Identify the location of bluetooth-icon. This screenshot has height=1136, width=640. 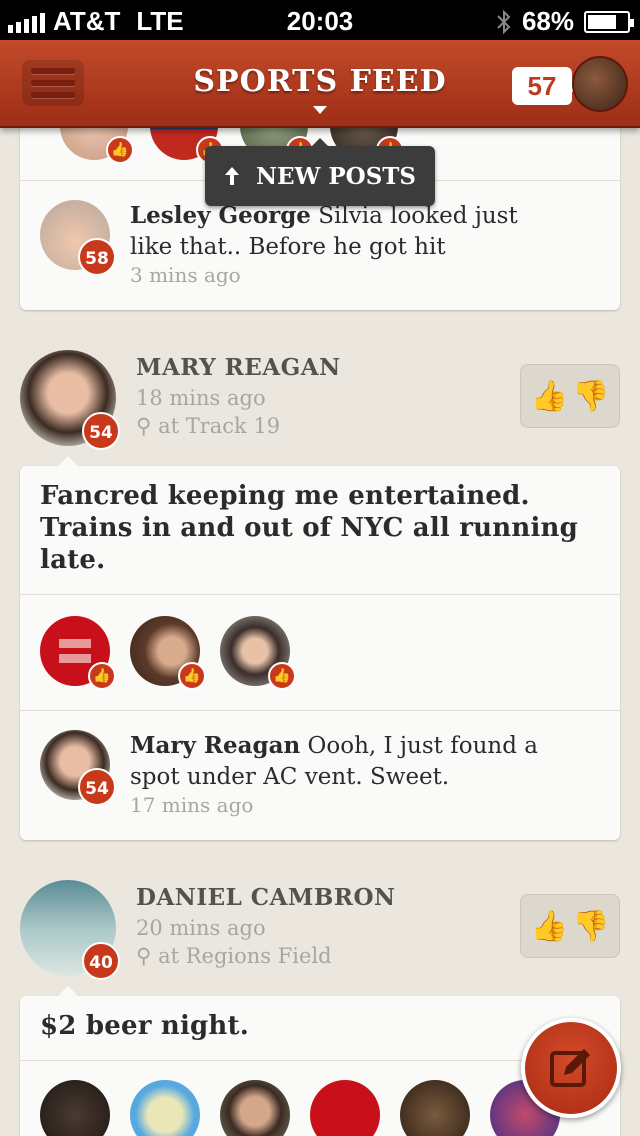
(504, 21).